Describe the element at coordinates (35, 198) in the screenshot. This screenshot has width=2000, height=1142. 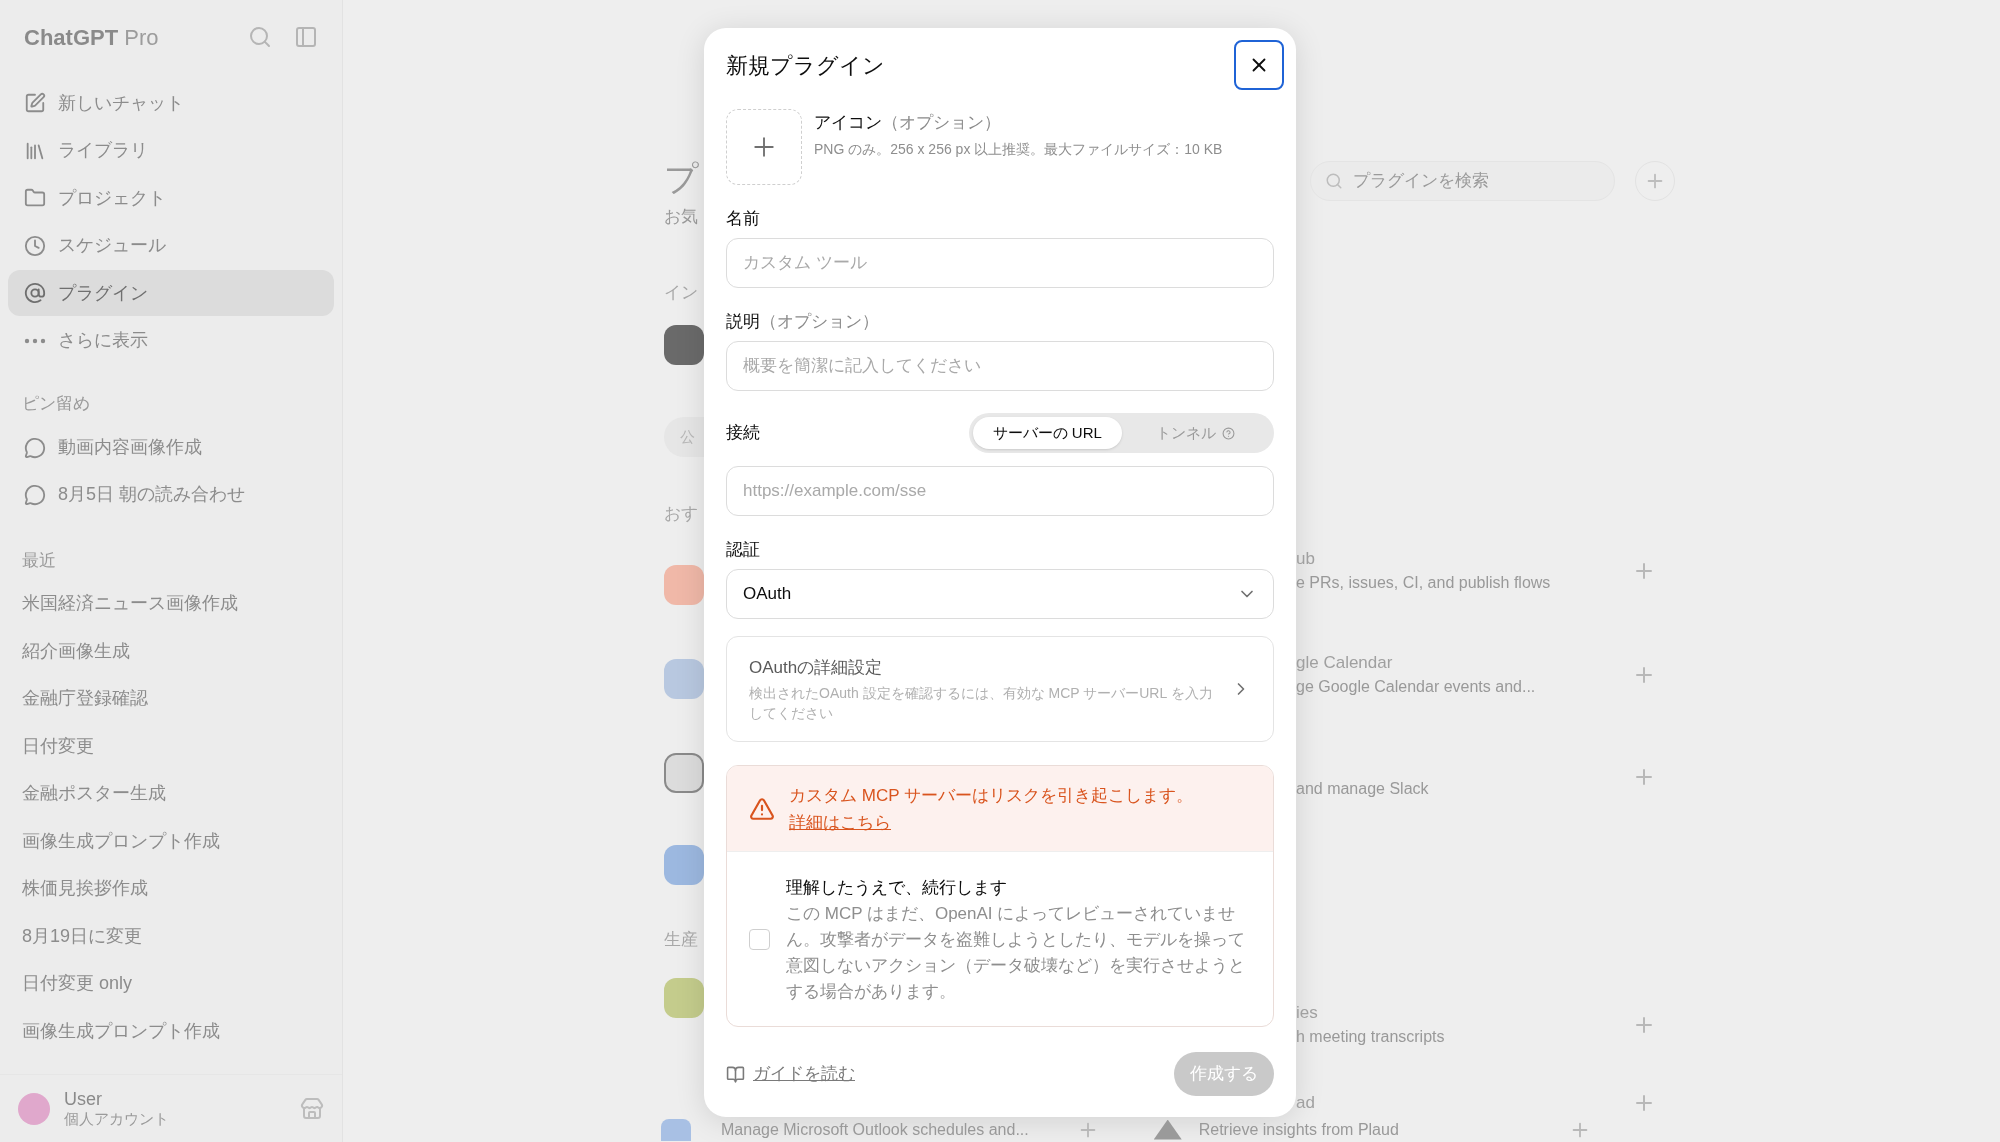
I see `folder-icon` at that location.